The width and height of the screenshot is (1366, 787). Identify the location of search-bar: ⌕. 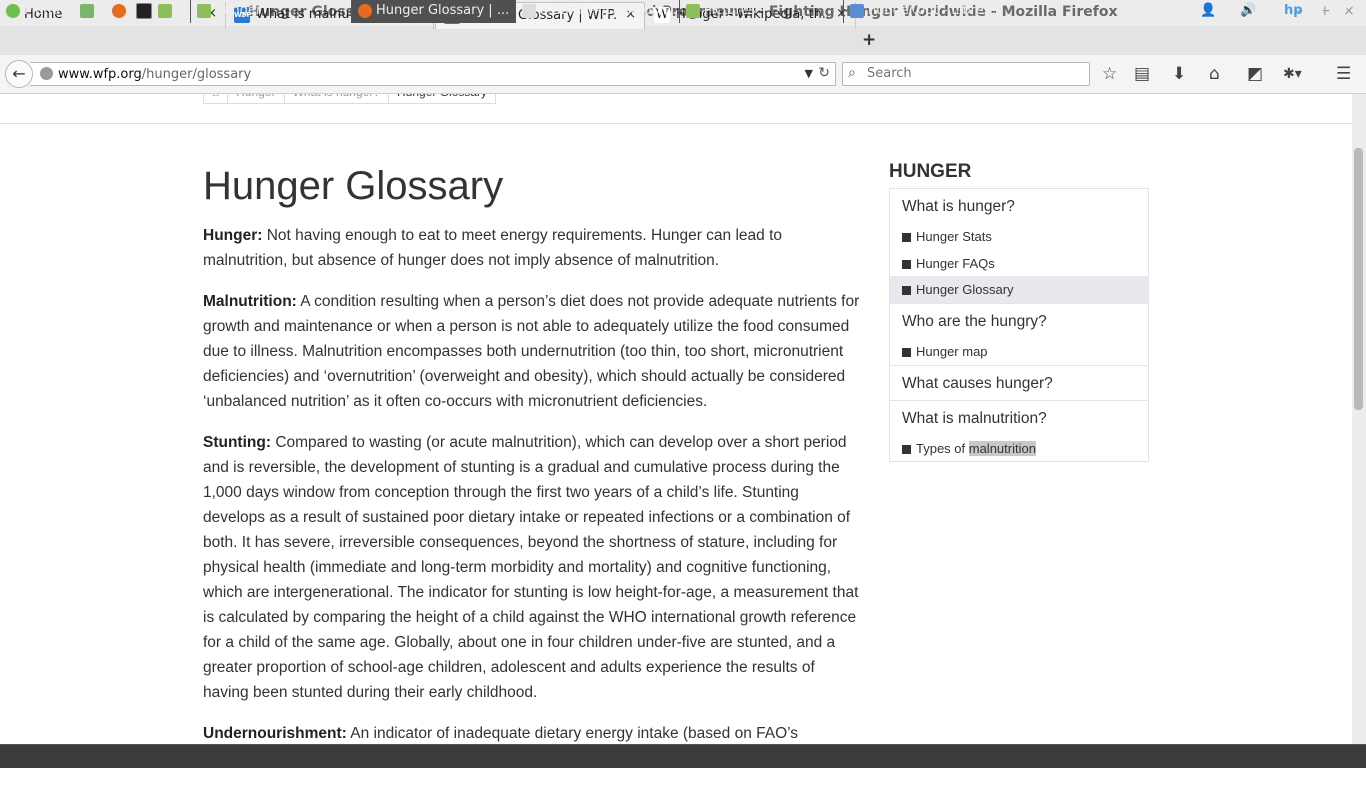
(966, 74).